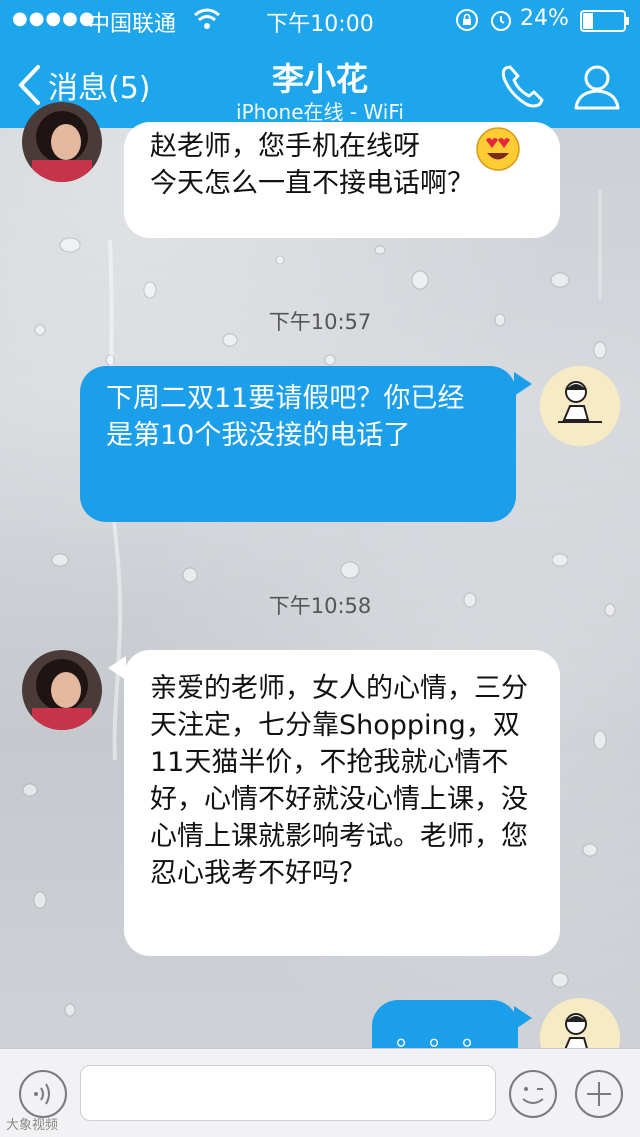  Describe the element at coordinates (467, 20) in the screenshot. I see `rotation-lock-icon` at that location.